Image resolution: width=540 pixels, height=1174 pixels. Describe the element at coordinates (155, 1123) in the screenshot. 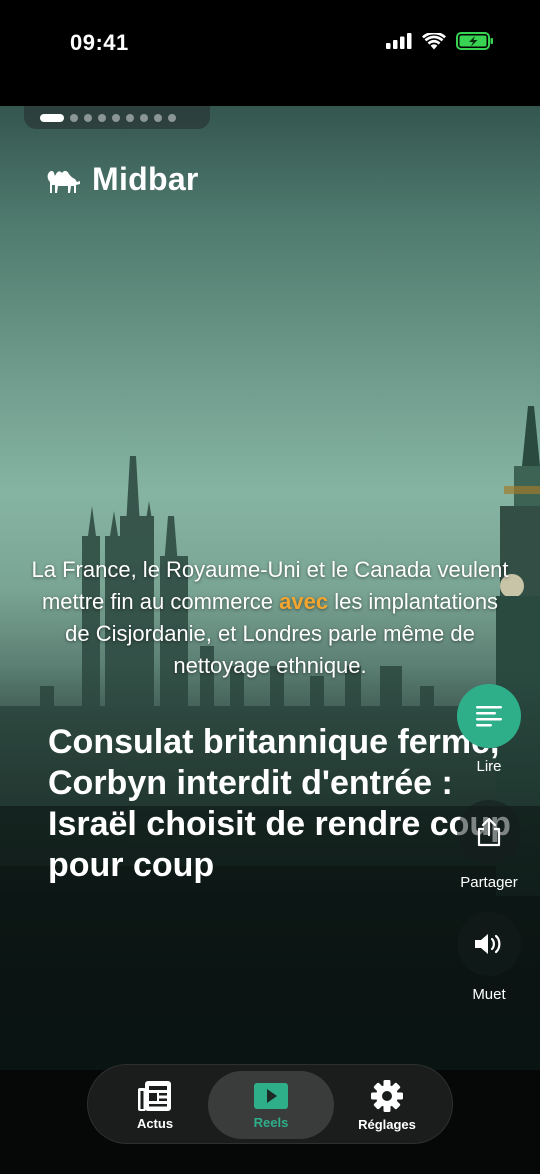

I see `tab-label: Actus` at that location.